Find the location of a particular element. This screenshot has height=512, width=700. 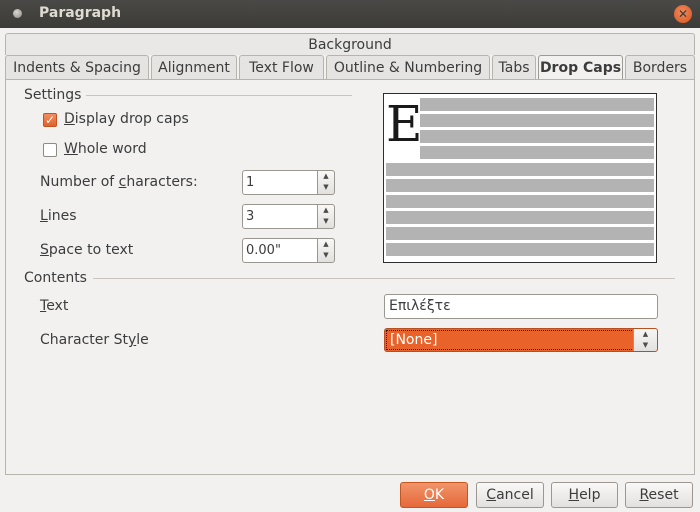

tab-tabs: Tabs is located at coordinates (514, 67).